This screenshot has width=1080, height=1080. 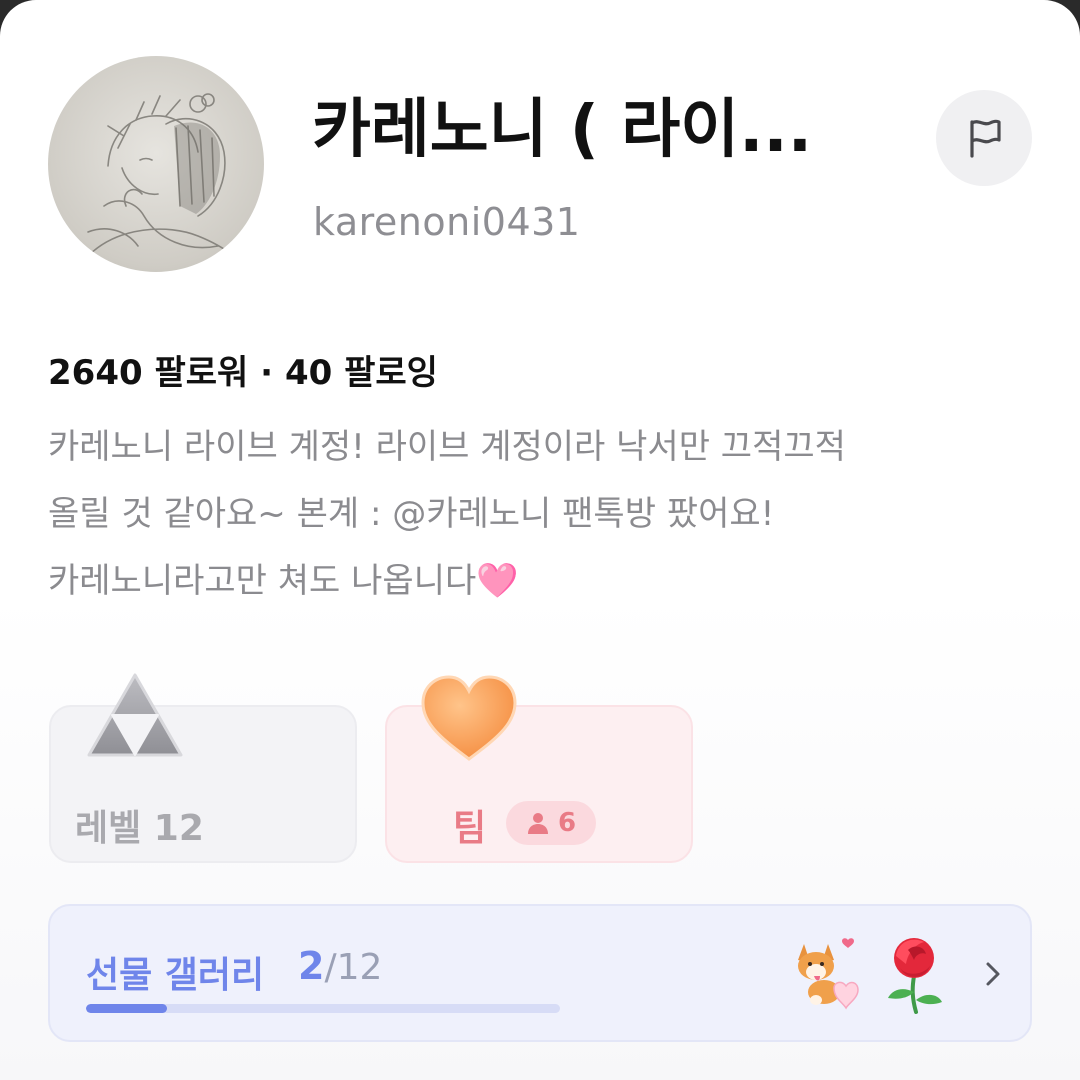 I want to click on gift-gallery-total: /12, so click(x=353, y=967).